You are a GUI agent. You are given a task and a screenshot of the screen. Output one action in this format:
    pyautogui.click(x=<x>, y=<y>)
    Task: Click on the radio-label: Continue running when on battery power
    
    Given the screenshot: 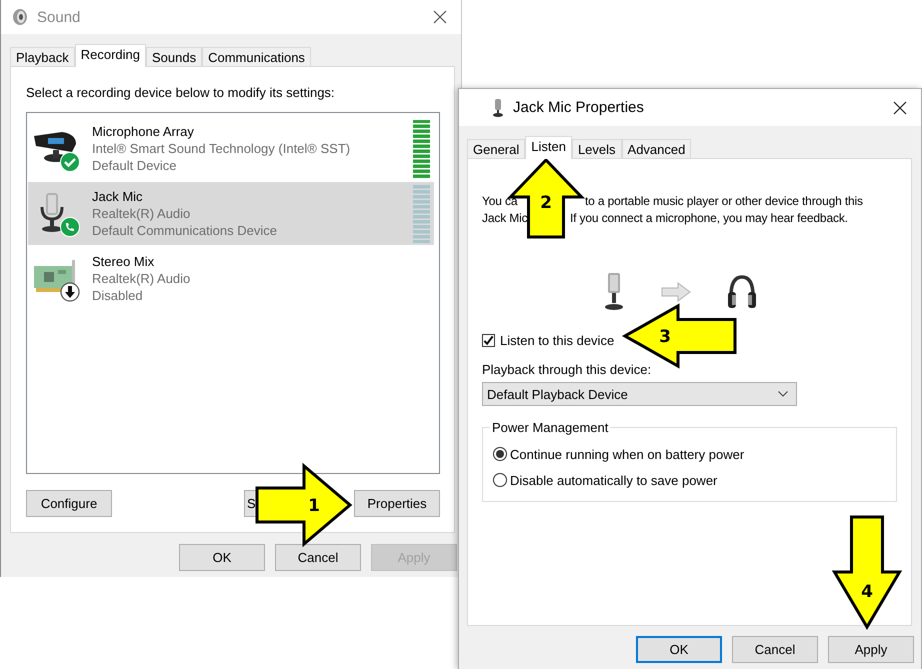 What is the action you would take?
    pyautogui.click(x=627, y=454)
    